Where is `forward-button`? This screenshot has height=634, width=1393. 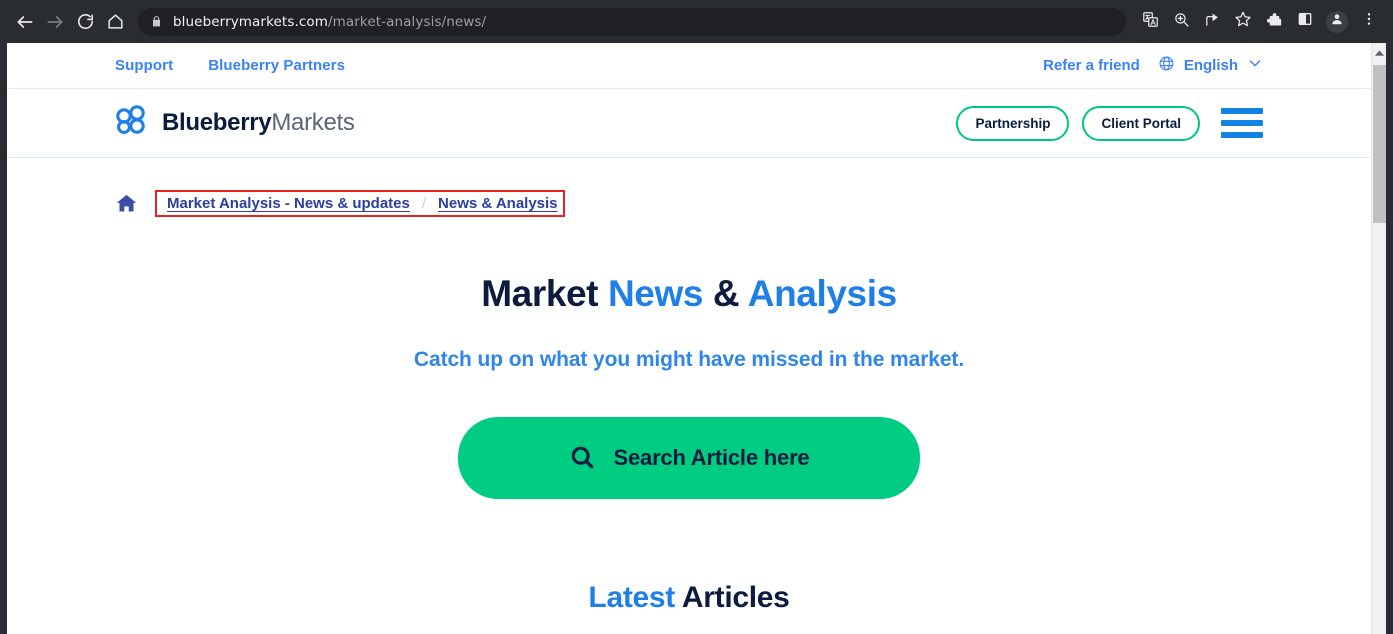 forward-button is located at coordinates (55, 22).